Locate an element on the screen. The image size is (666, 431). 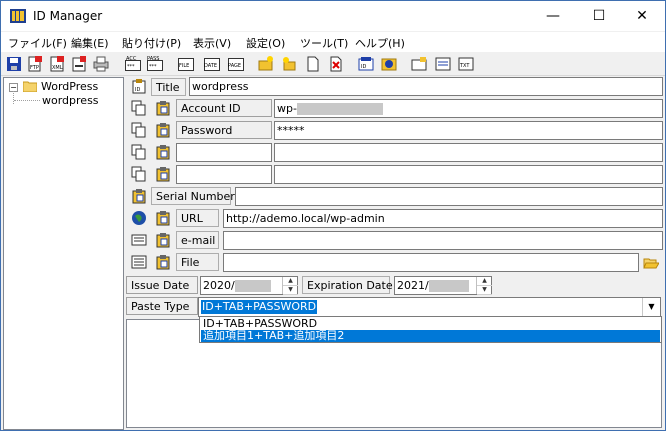
svg-text: ACC is located at coordinates (131, 59).